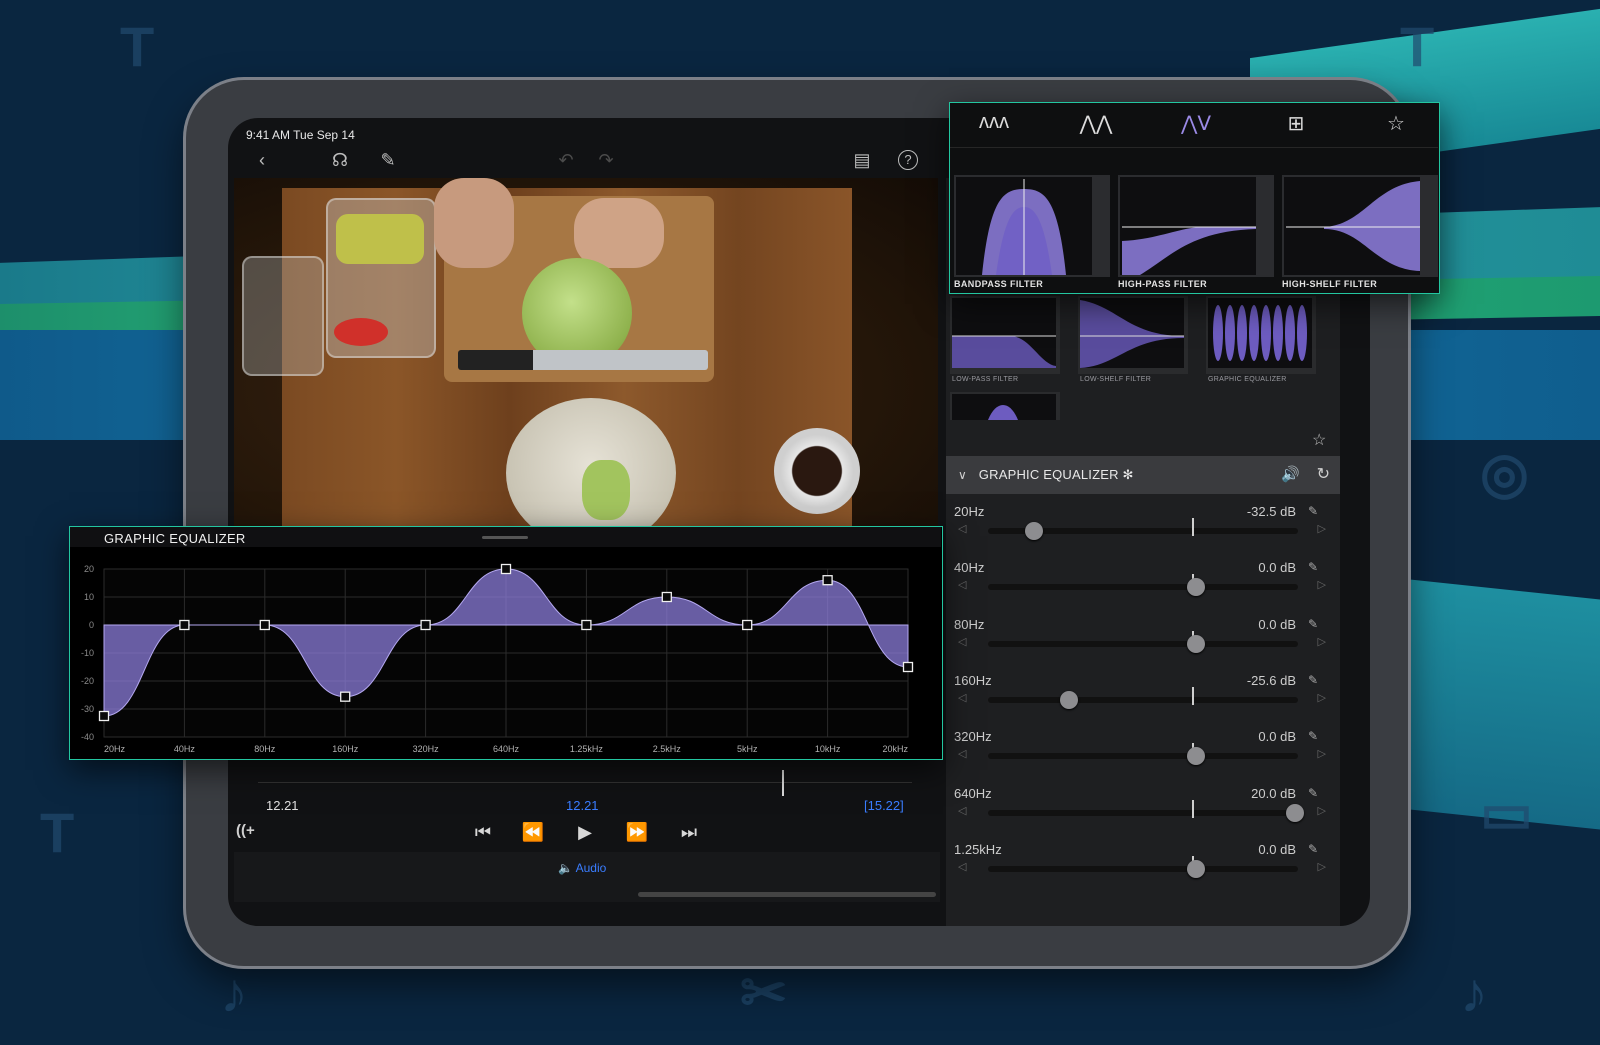  I want to click on eq-section-header: ∨ GRAPHIC EQUALIZER ✻ 🔊 ↻, so click(1143, 475).